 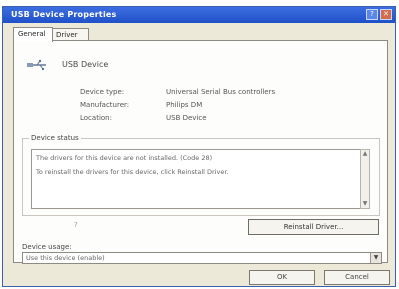 I want to click on status-scrollbar: ▲ ▼, so click(x=365, y=179).